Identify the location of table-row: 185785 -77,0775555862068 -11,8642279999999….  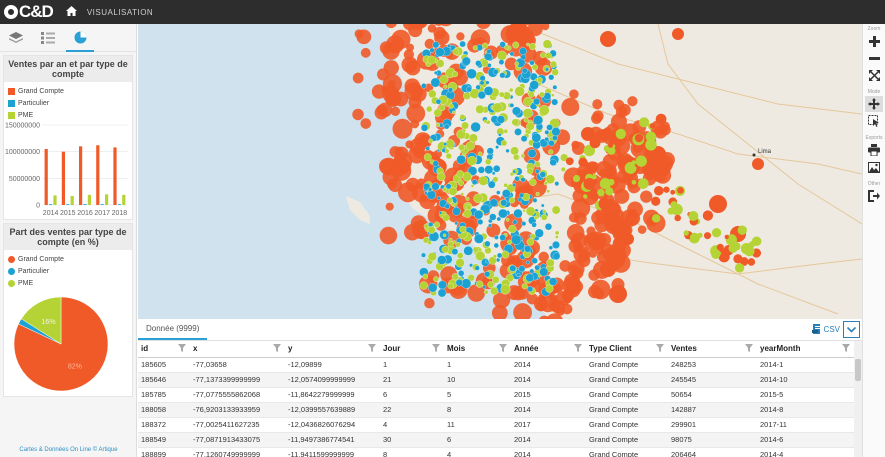
(496, 395).